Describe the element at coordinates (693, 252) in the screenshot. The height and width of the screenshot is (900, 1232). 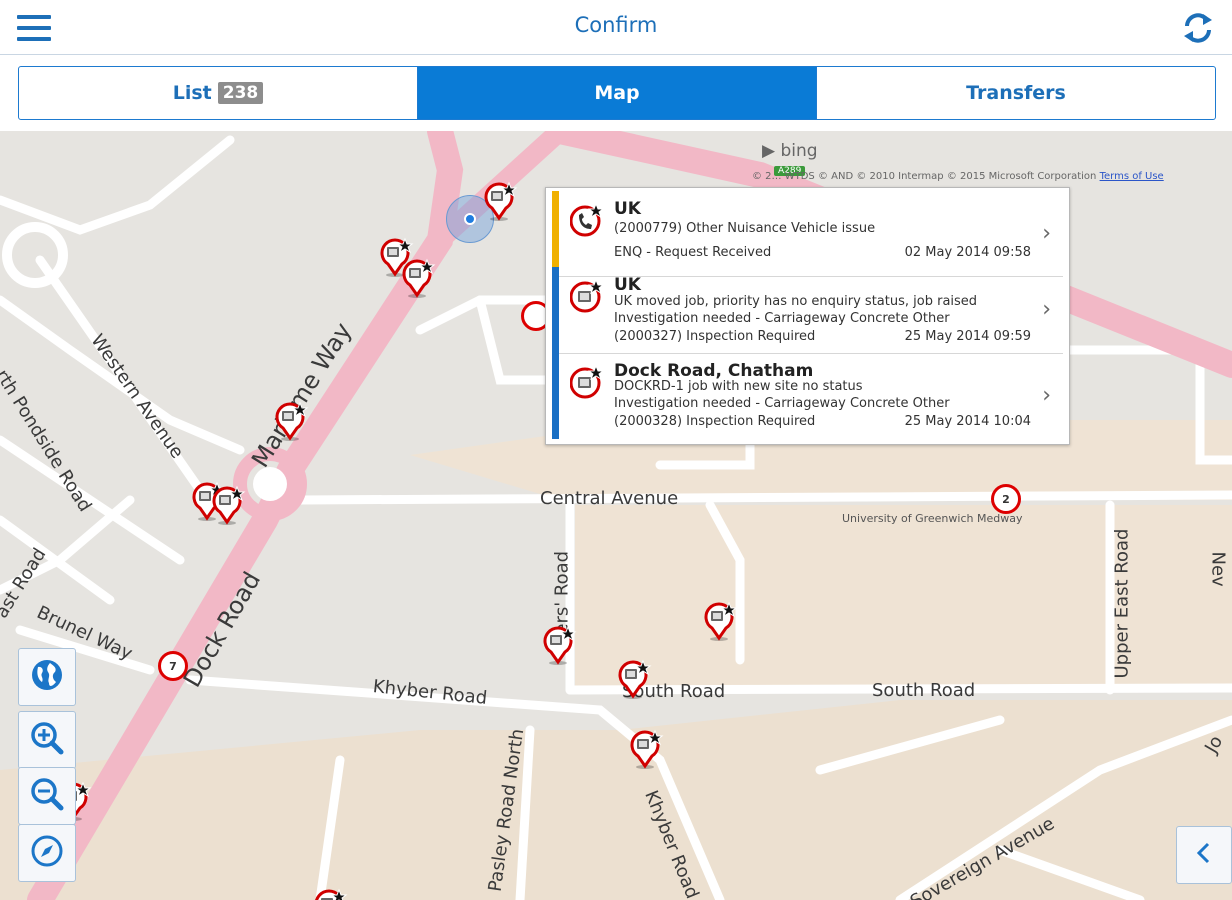
I see `item-line-2: ENQ - Request Received` at that location.